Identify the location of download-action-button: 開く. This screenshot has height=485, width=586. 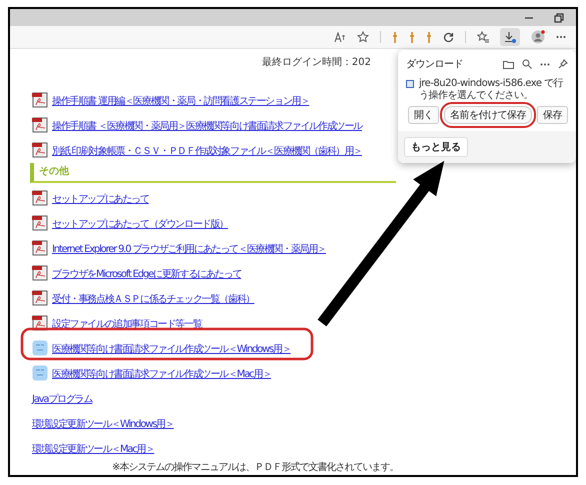
(423, 115).